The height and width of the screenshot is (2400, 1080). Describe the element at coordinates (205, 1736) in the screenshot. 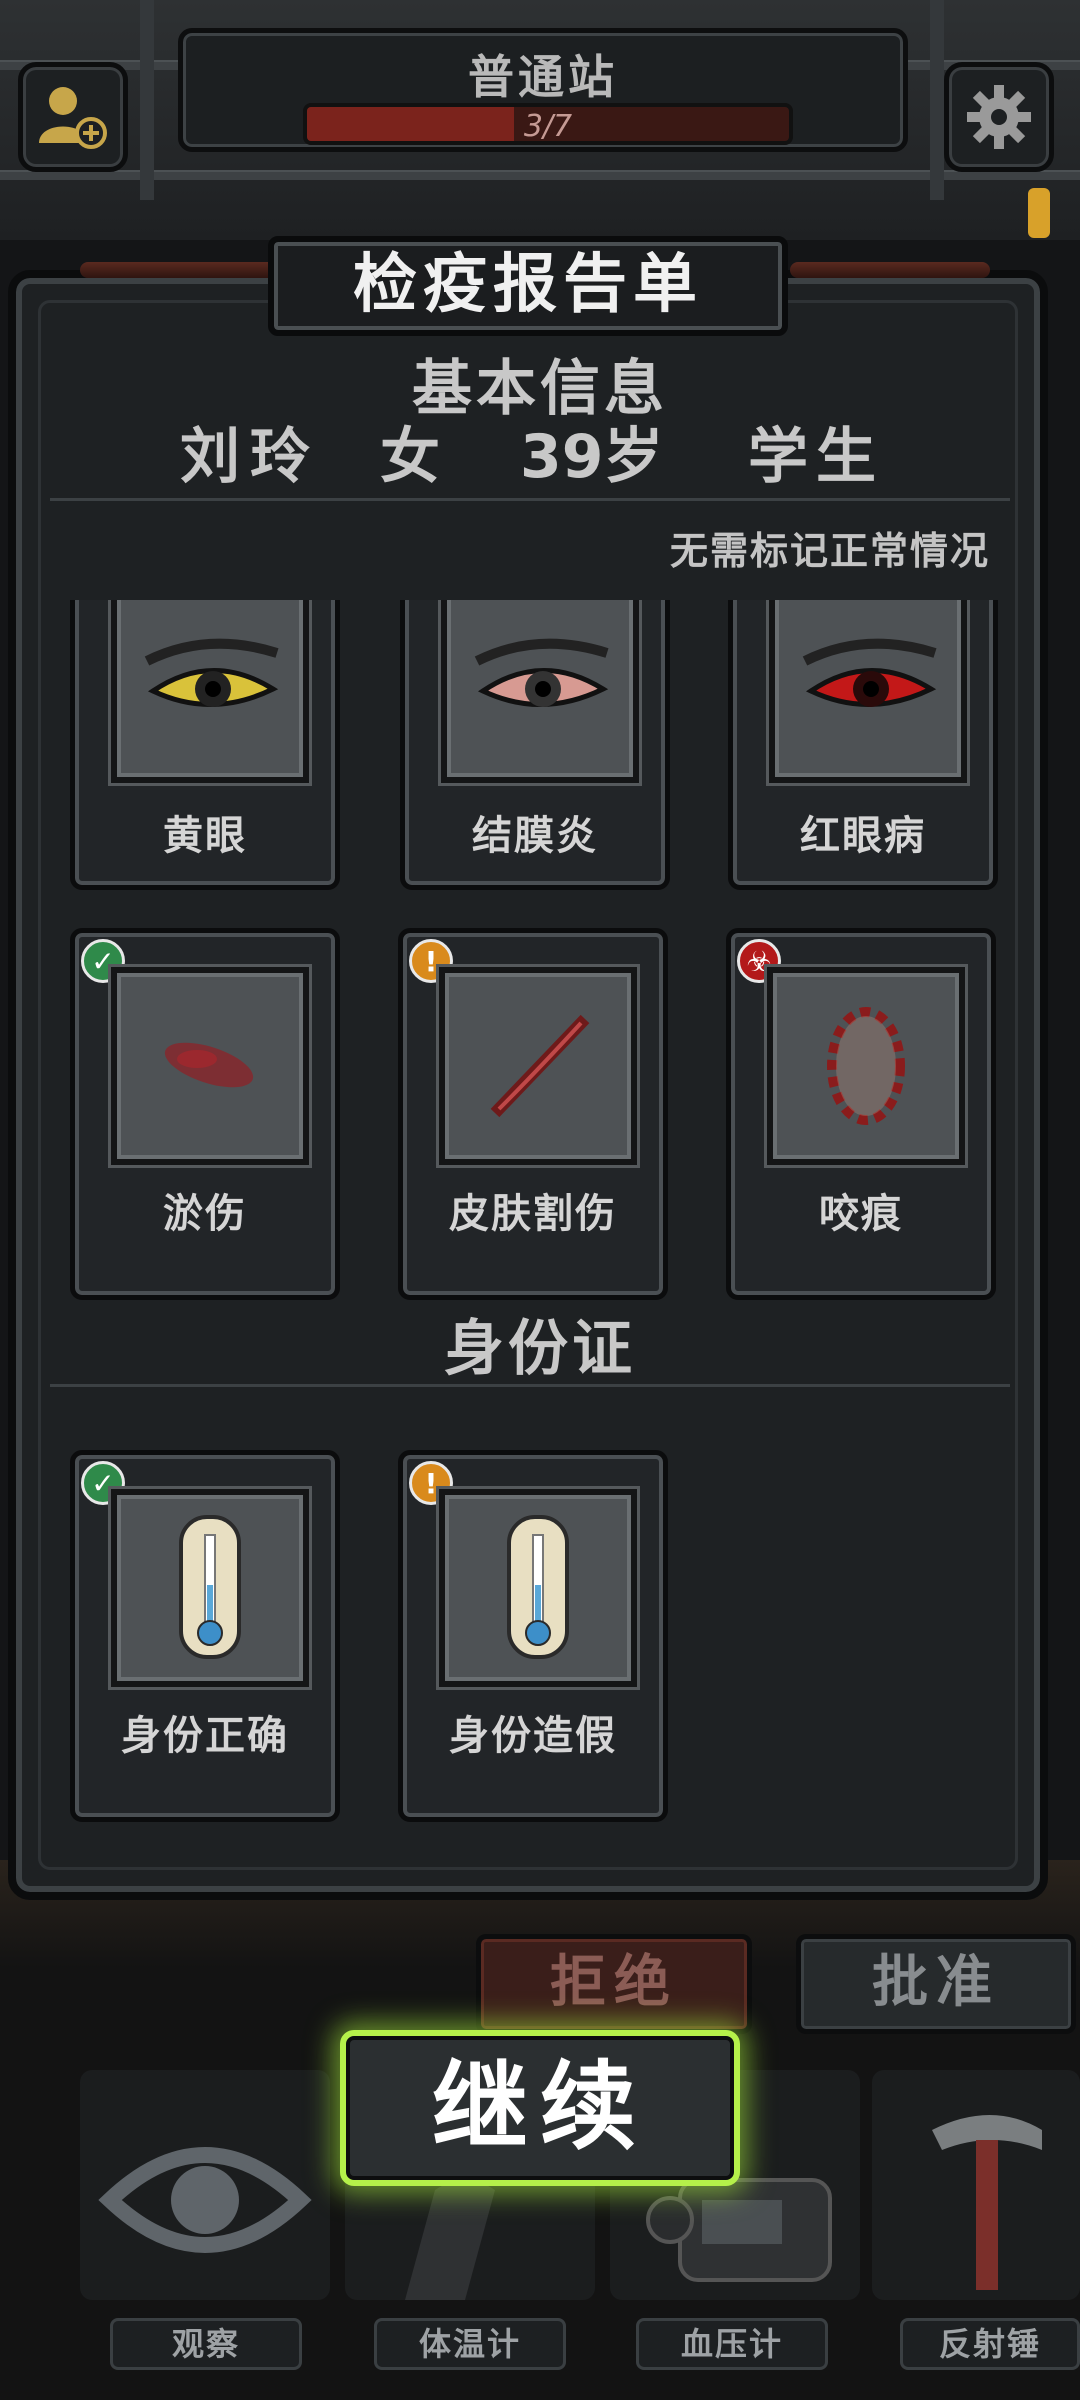

I see `id-check-label: 身份正确` at that location.